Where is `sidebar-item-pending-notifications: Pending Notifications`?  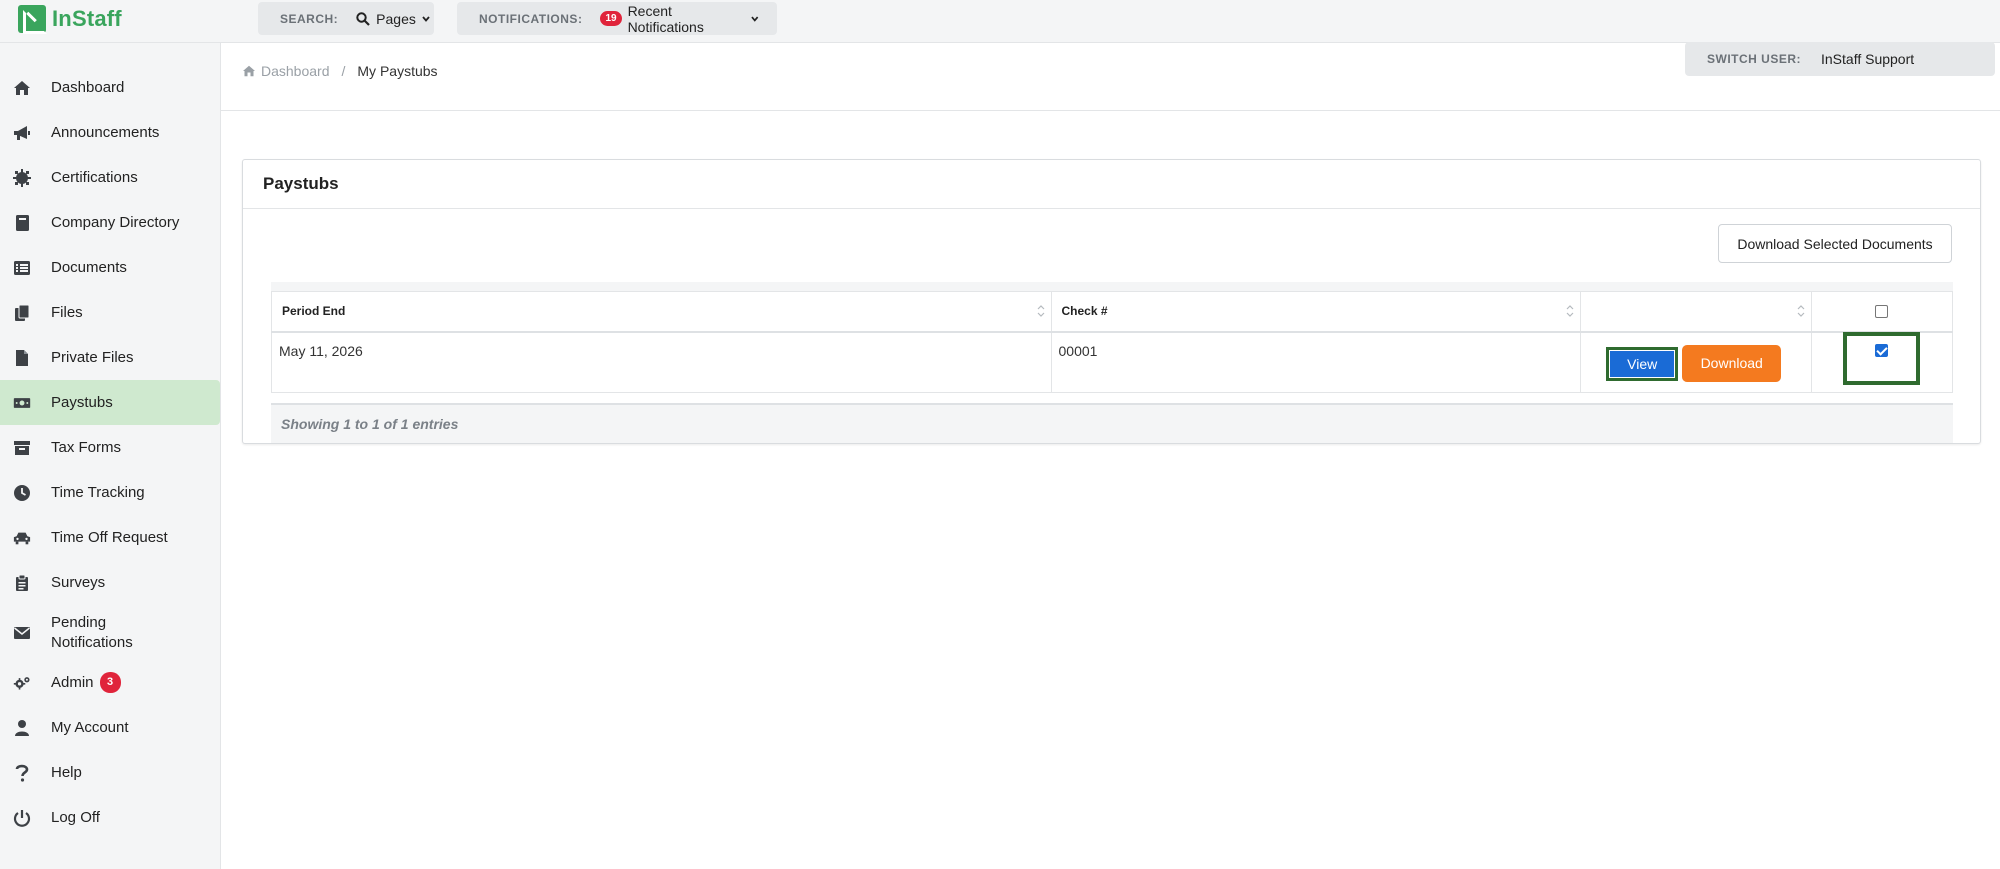
sidebar-item-pending-notifications: Pending Notifications is located at coordinates (110, 632).